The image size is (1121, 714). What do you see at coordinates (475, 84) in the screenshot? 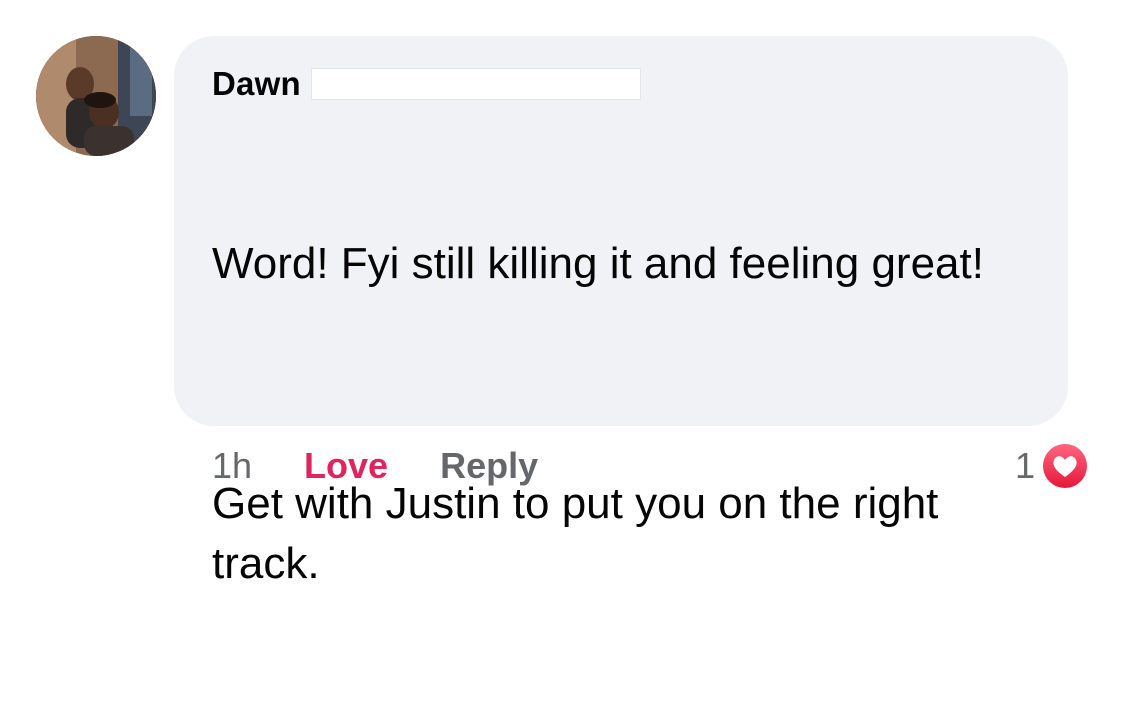
I see `name-redaction` at bounding box center [475, 84].